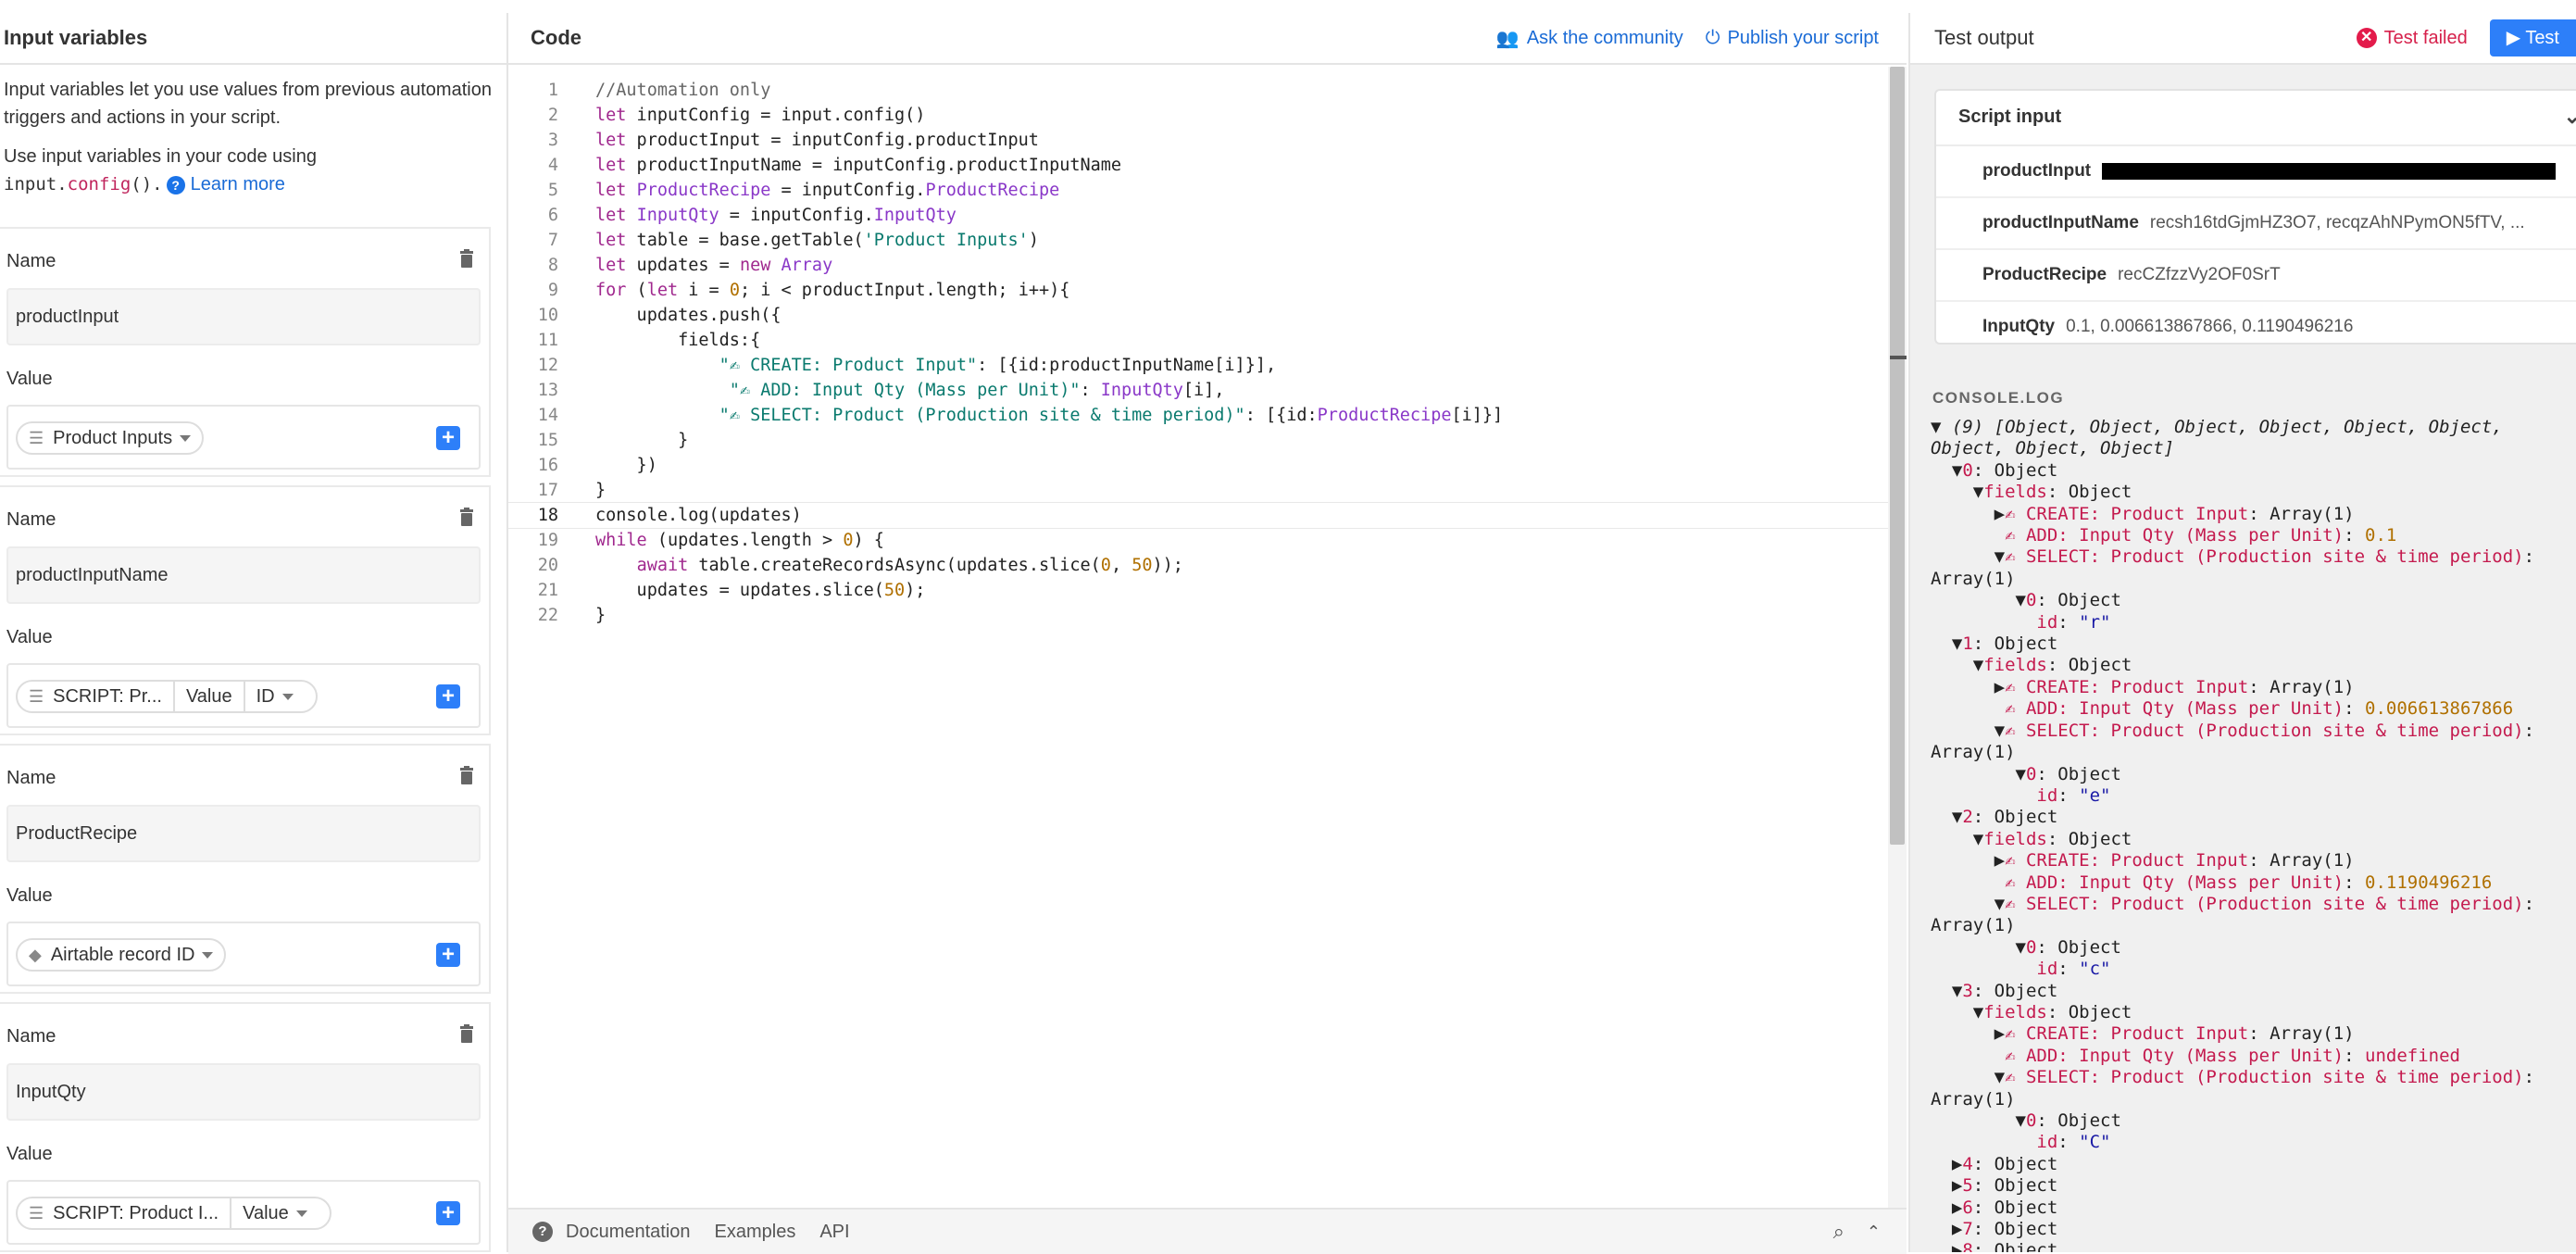  I want to click on input-row: ProductRecipe recCZfzzVy2OF0SrT, so click(2256, 276).